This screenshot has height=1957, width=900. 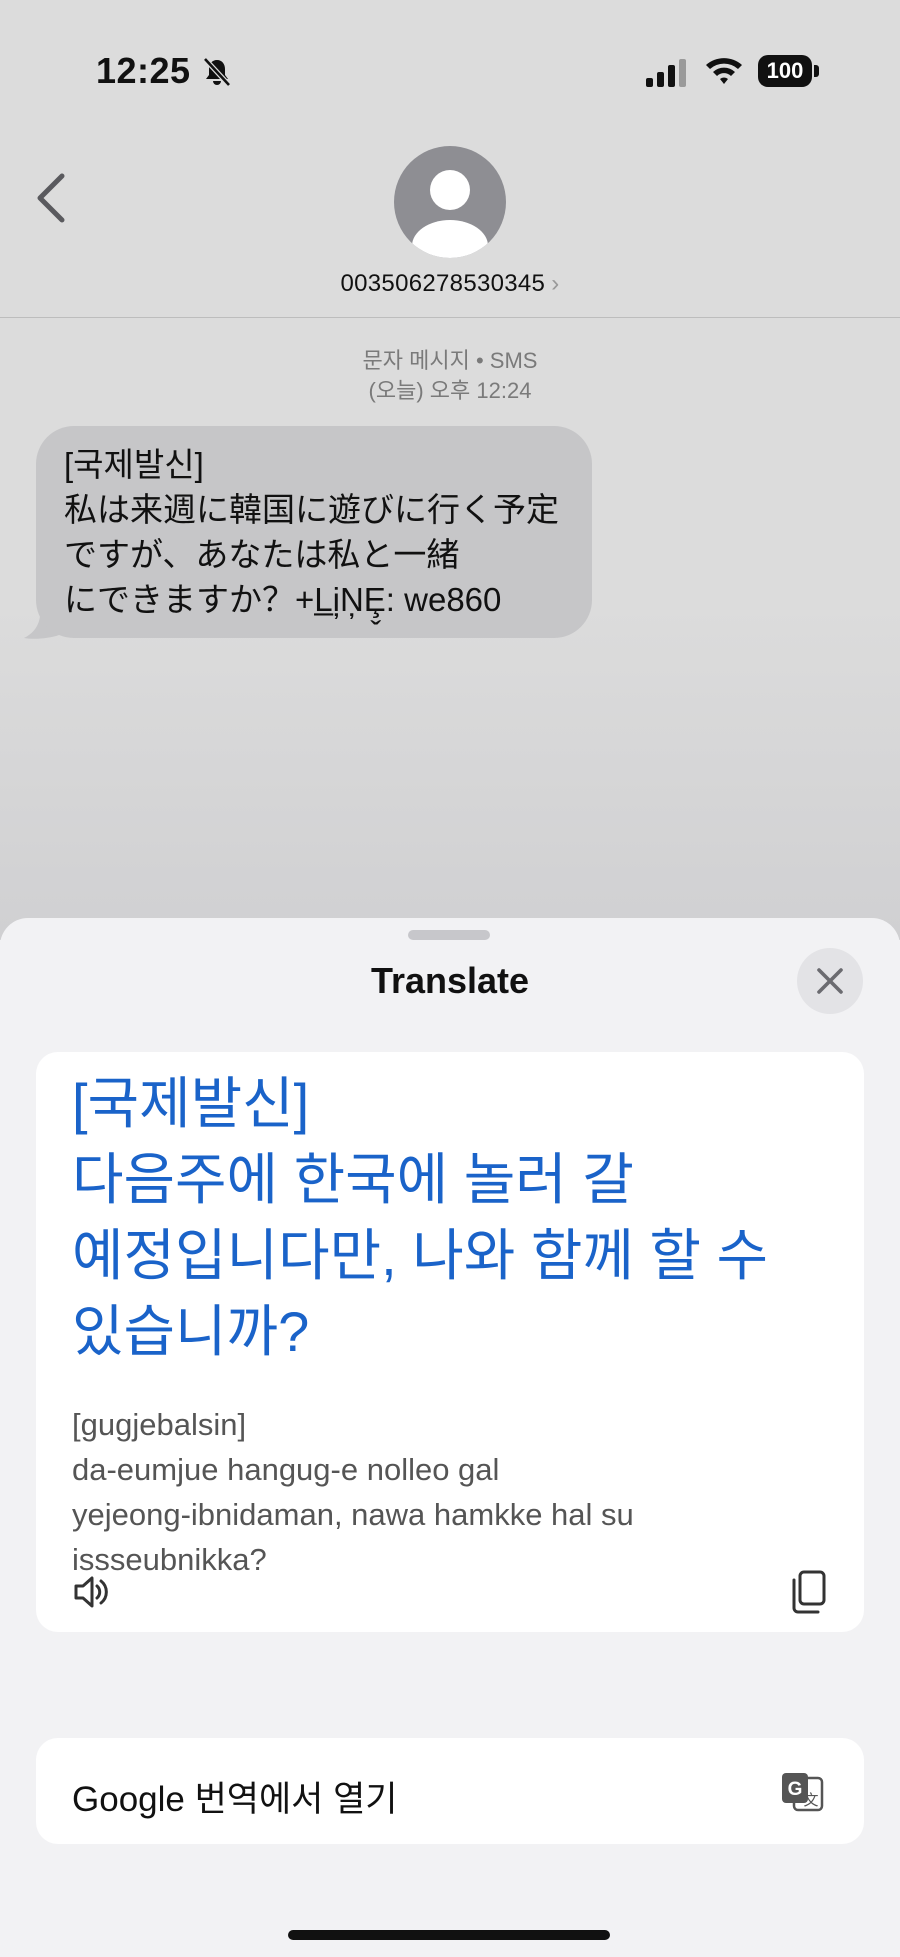 What do you see at coordinates (816, 71) in the screenshot?
I see `battery-tip` at bounding box center [816, 71].